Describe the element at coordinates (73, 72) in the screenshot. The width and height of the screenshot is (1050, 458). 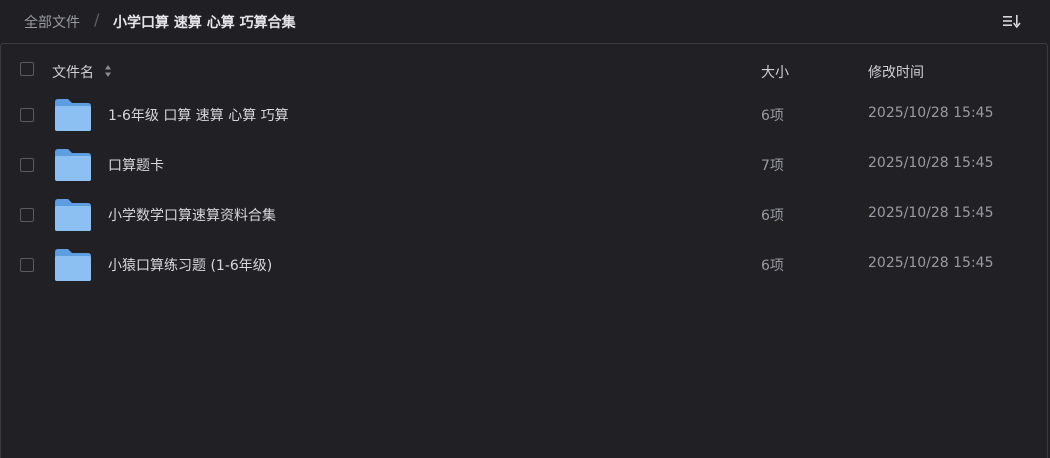
I see `column-header-name: 文件名` at that location.